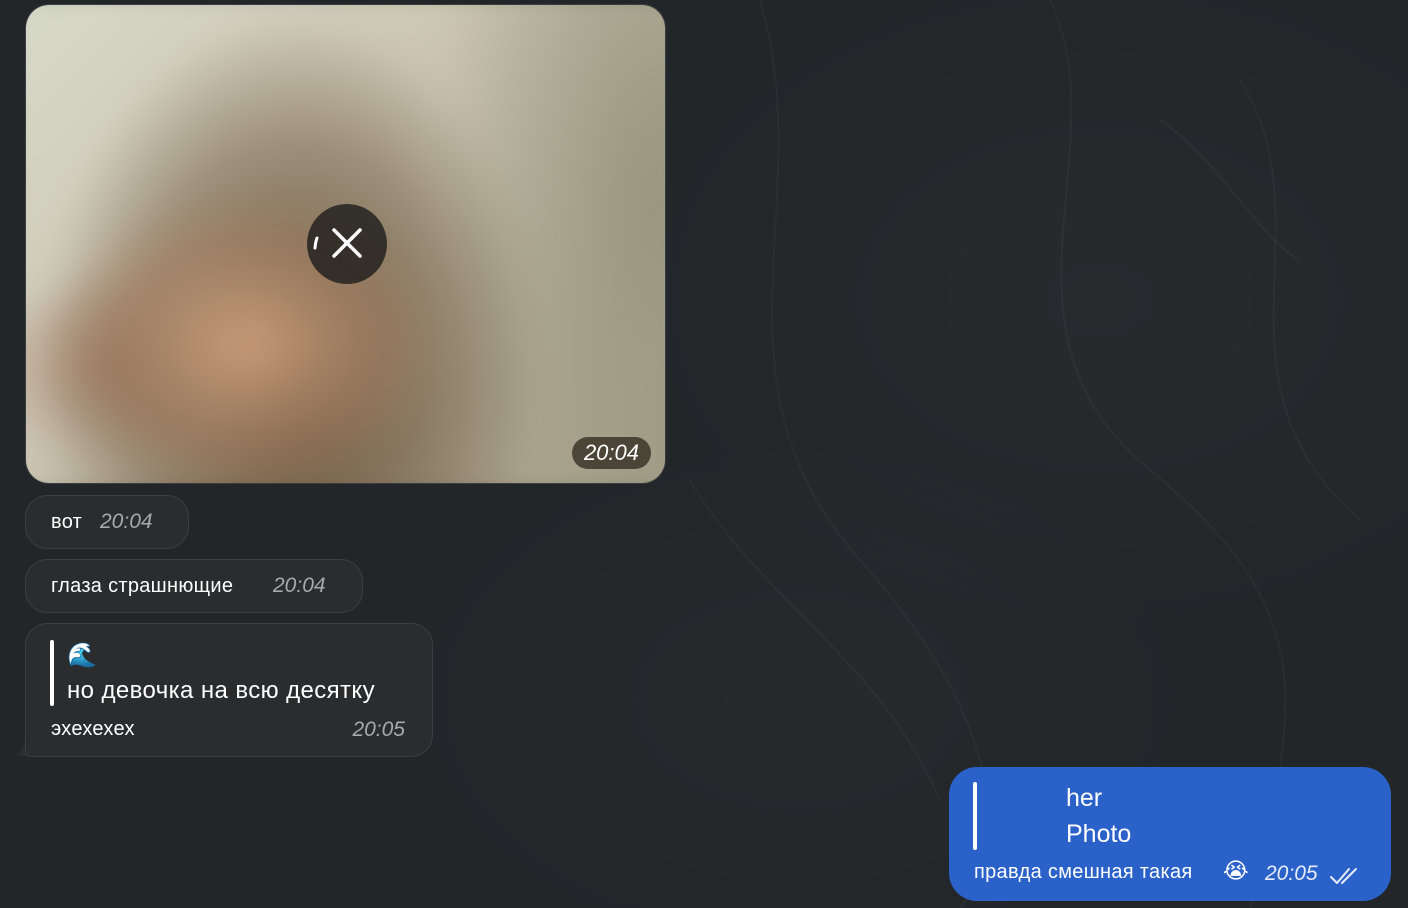 Image resolution: width=1408 pixels, height=908 pixels. What do you see at coordinates (1083, 872) in the screenshot?
I see `message-text: правда смешная такая` at bounding box center [1083, 872].